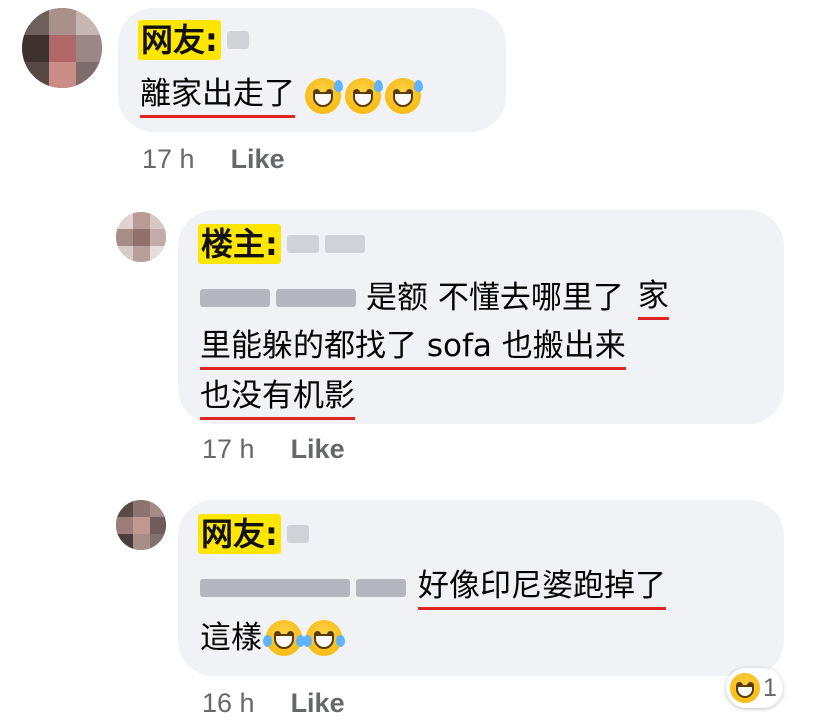  I want to click on comment-text-line: 這樣, so click(272, 638).